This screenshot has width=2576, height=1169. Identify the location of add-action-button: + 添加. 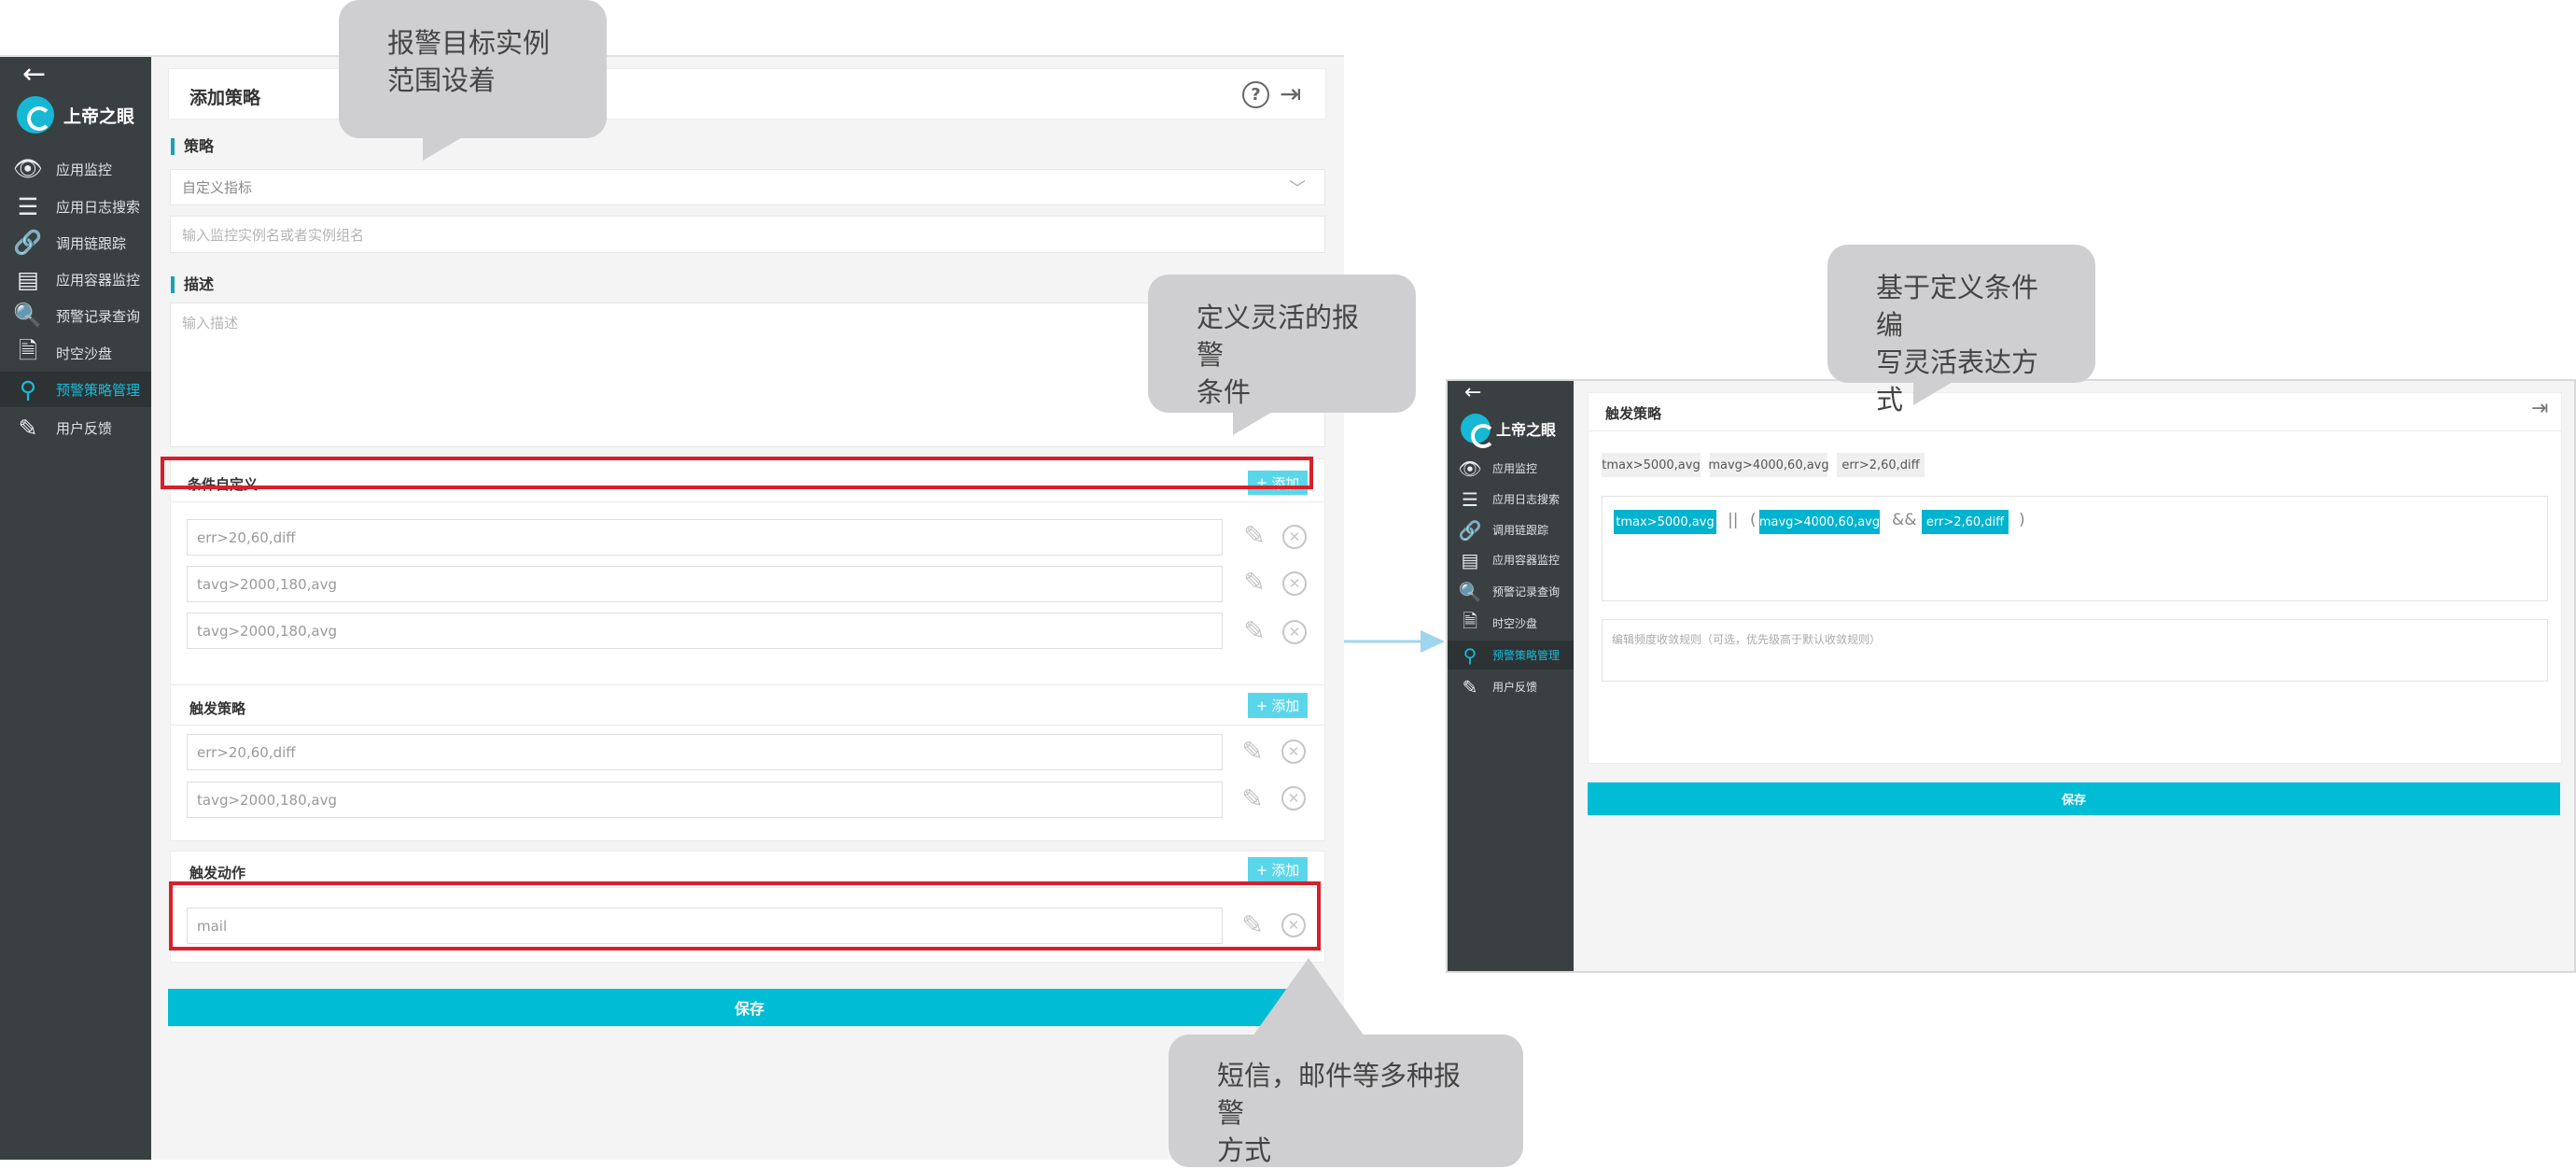
(1278, 869).